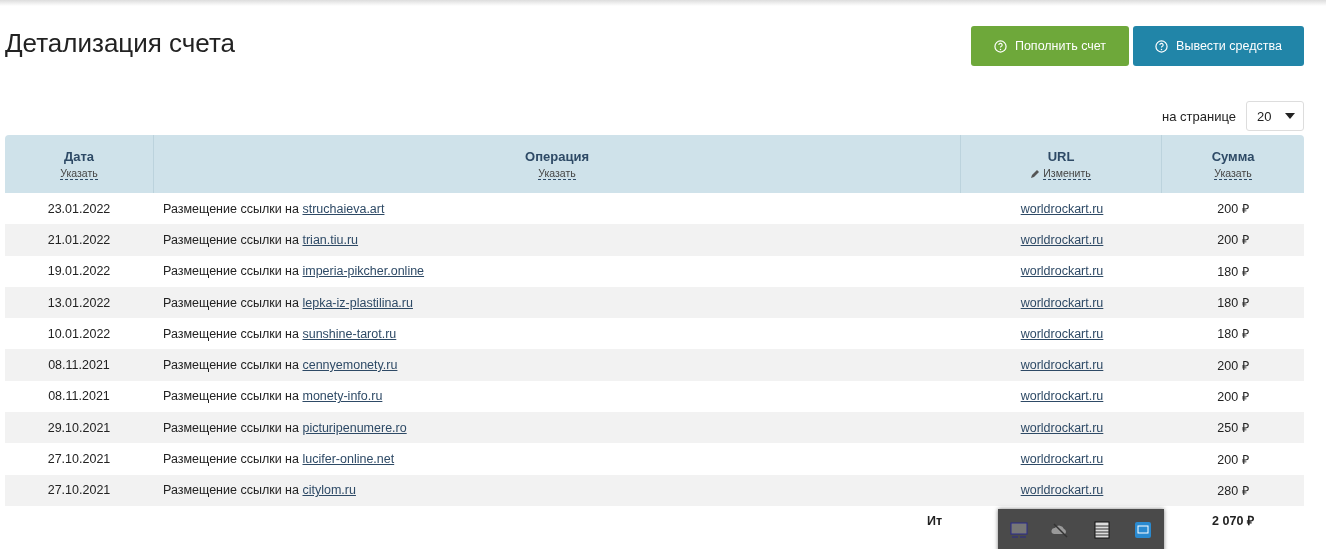 The width and height of the screenshot is (1326, 549). I want to click on site-link: imperia-pikcher.online, so click(363, 271).